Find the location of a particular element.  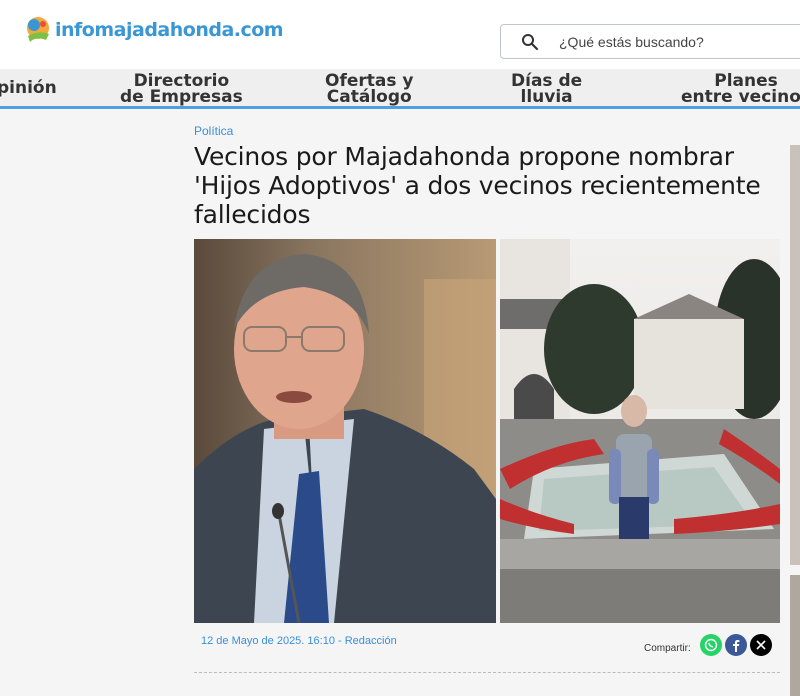

x-icon is located at coordinates (761, 645).